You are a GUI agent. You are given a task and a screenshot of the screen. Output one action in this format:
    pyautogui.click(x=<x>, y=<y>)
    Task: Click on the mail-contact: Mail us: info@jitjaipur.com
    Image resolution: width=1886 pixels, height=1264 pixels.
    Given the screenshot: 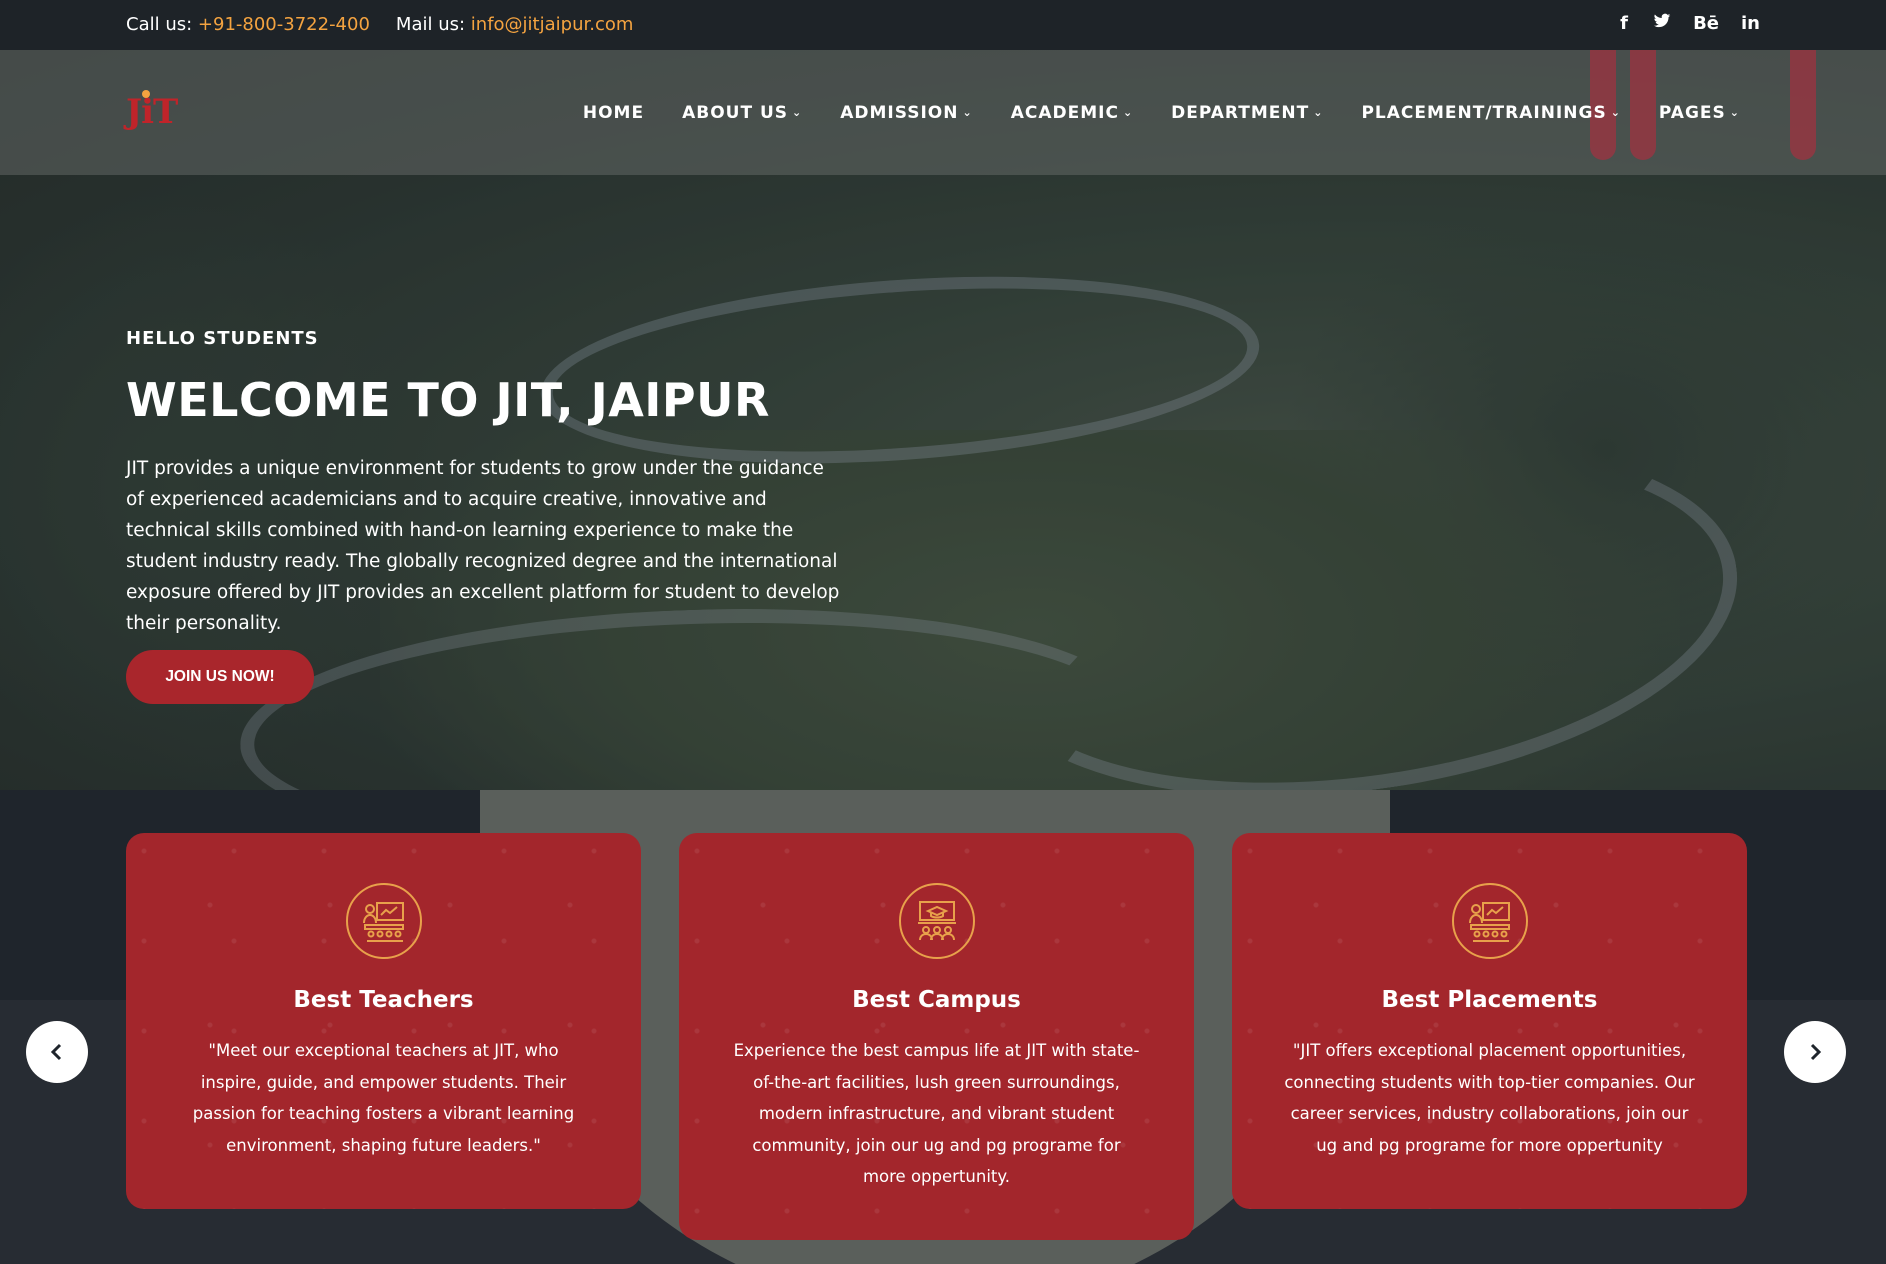 What is the action you would take?
    pyautogui.click(x=514, y=24)
    